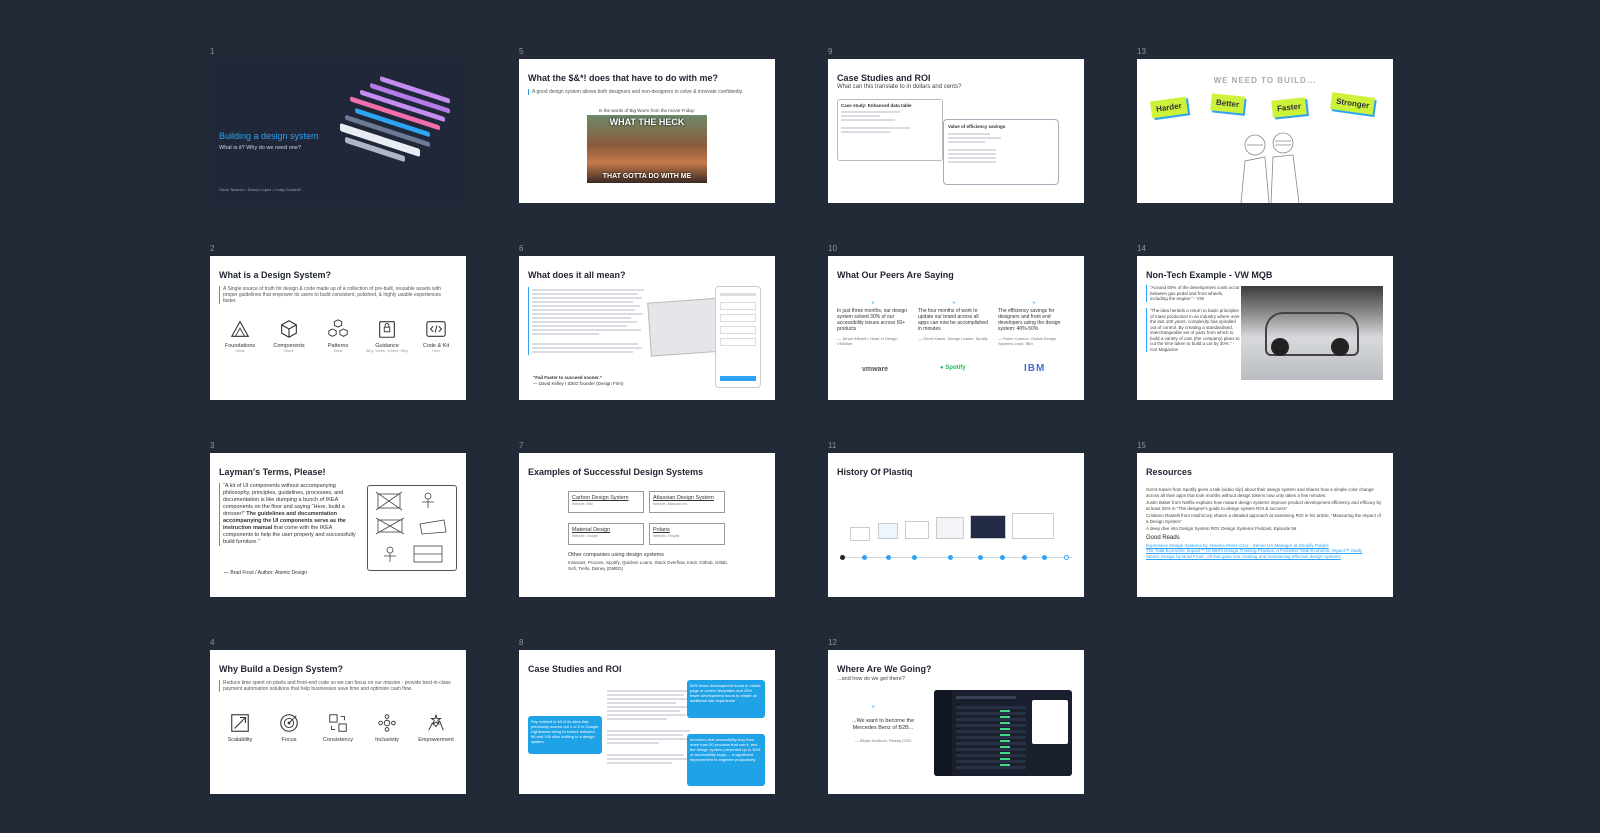  Describe the element at coordinates (289, 740) in the screenshot. I see `icon-label: Focus` at that location.